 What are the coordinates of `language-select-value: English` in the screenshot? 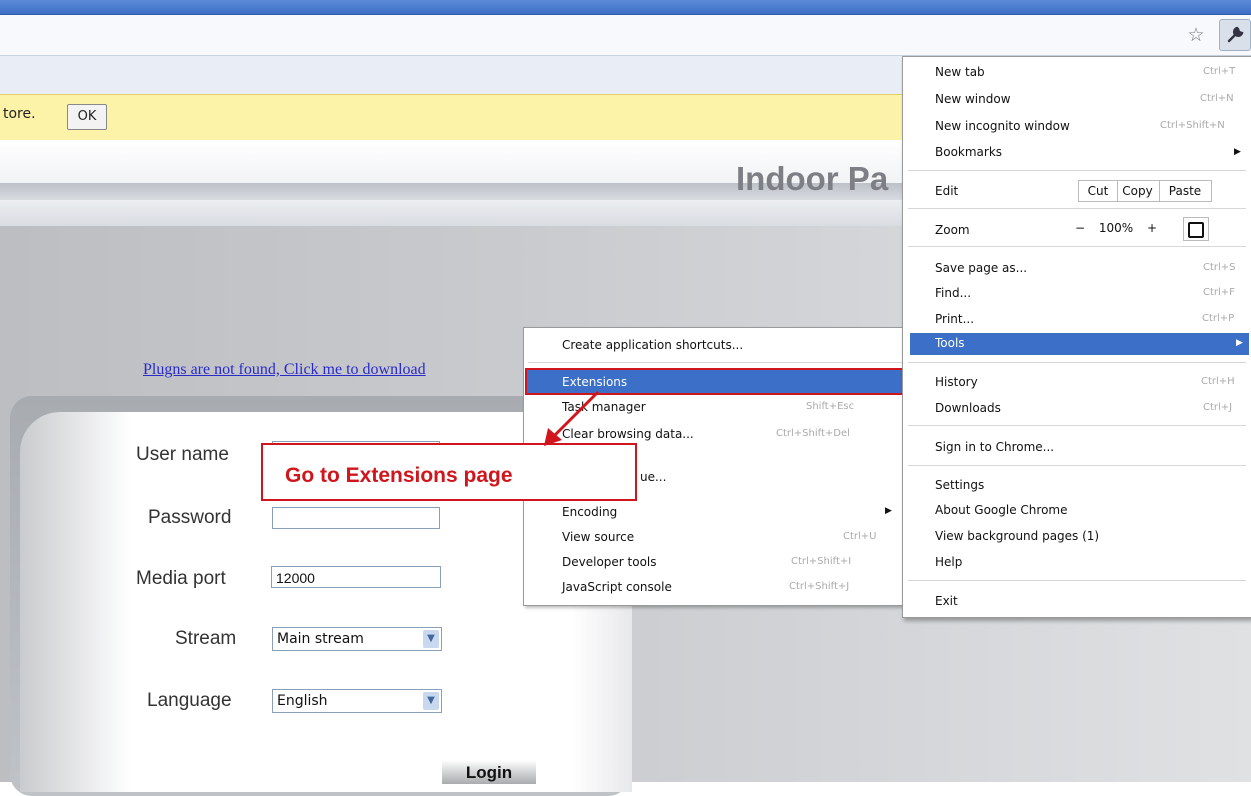 It's located at (302, 701).